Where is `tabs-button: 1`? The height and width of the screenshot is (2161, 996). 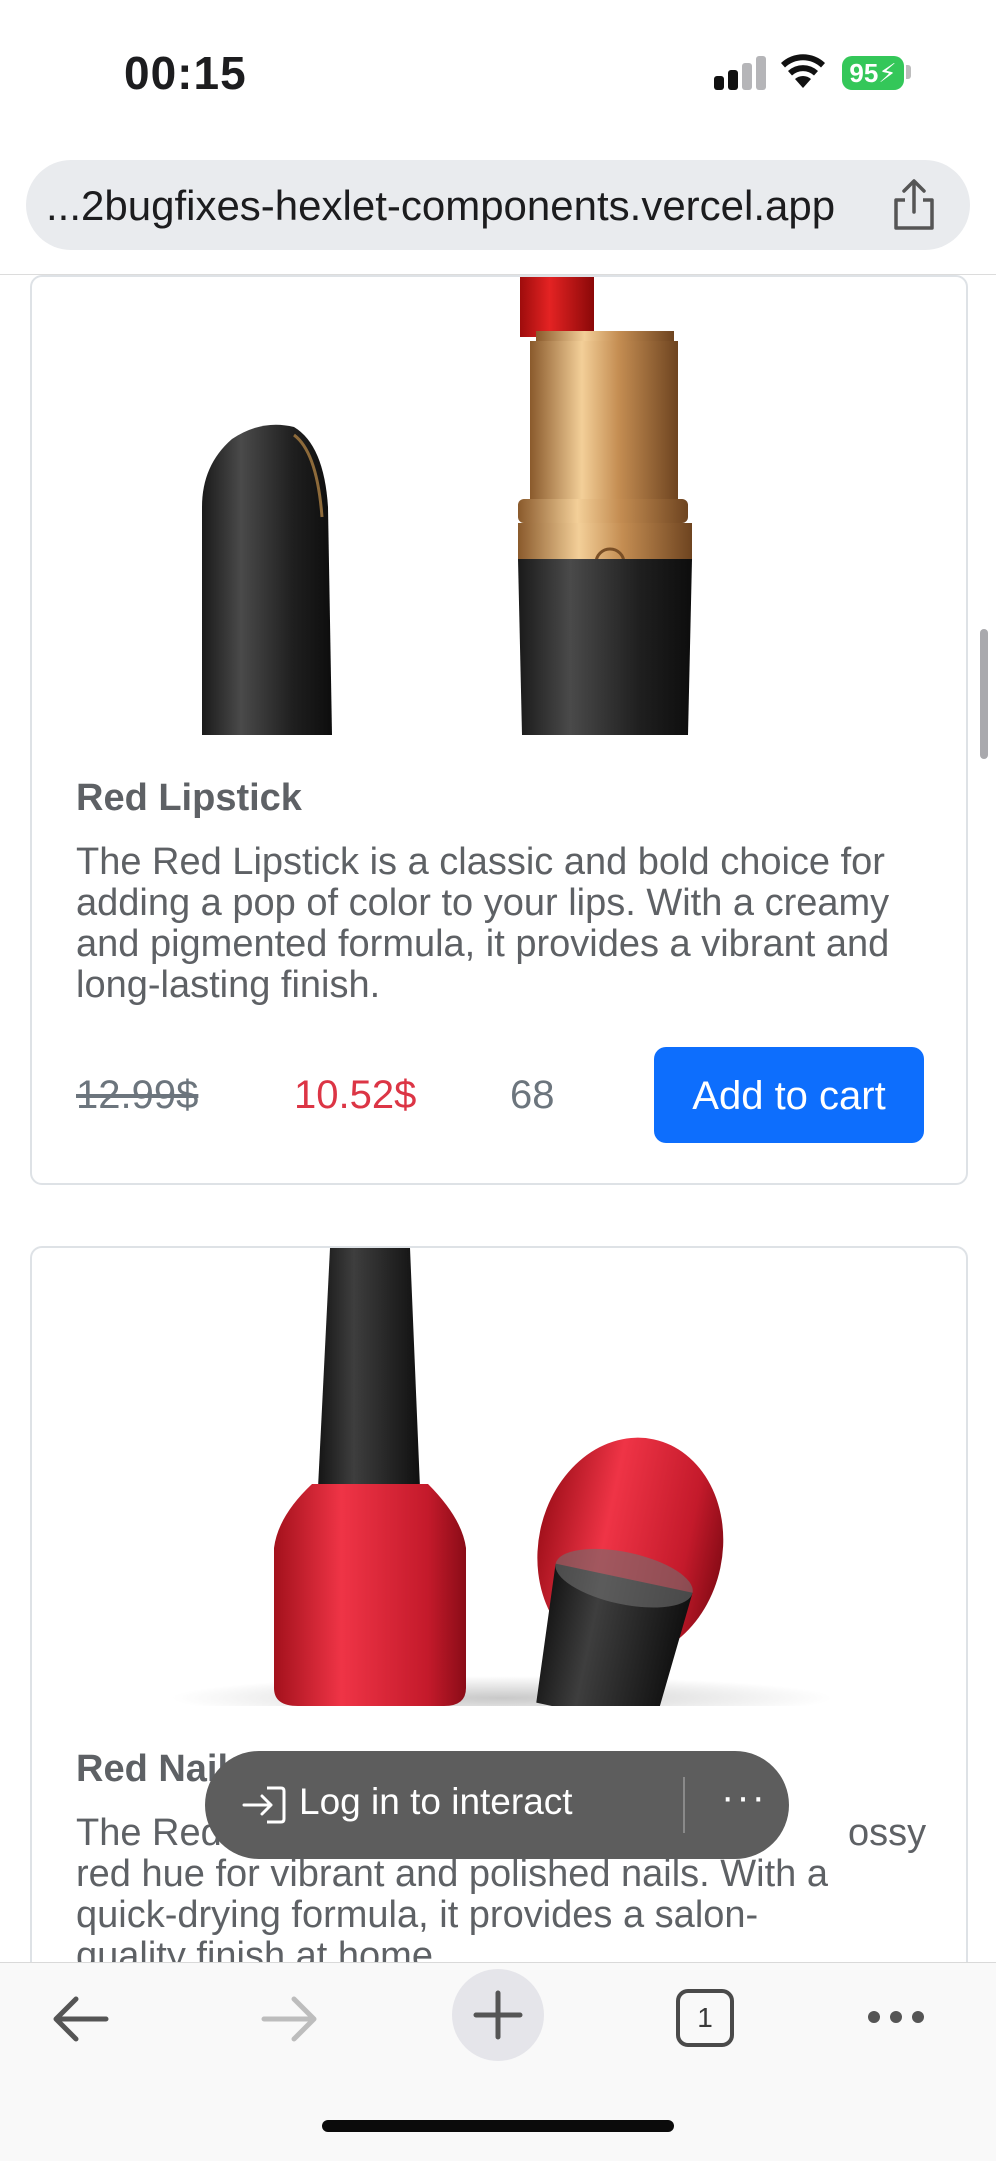 tabs-button: 1 is located at coordinates (705, 2018).